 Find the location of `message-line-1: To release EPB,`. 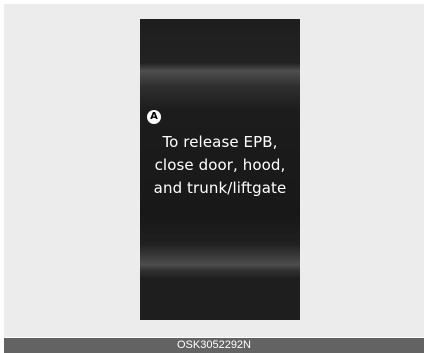

message-line-1: To release EPB, is located at coordinates (220, 142).